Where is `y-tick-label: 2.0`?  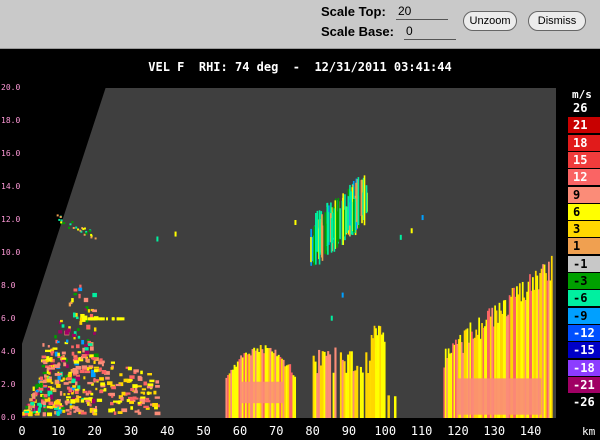 y-tick-label: 2.0 is located at coordinates (8, 384).